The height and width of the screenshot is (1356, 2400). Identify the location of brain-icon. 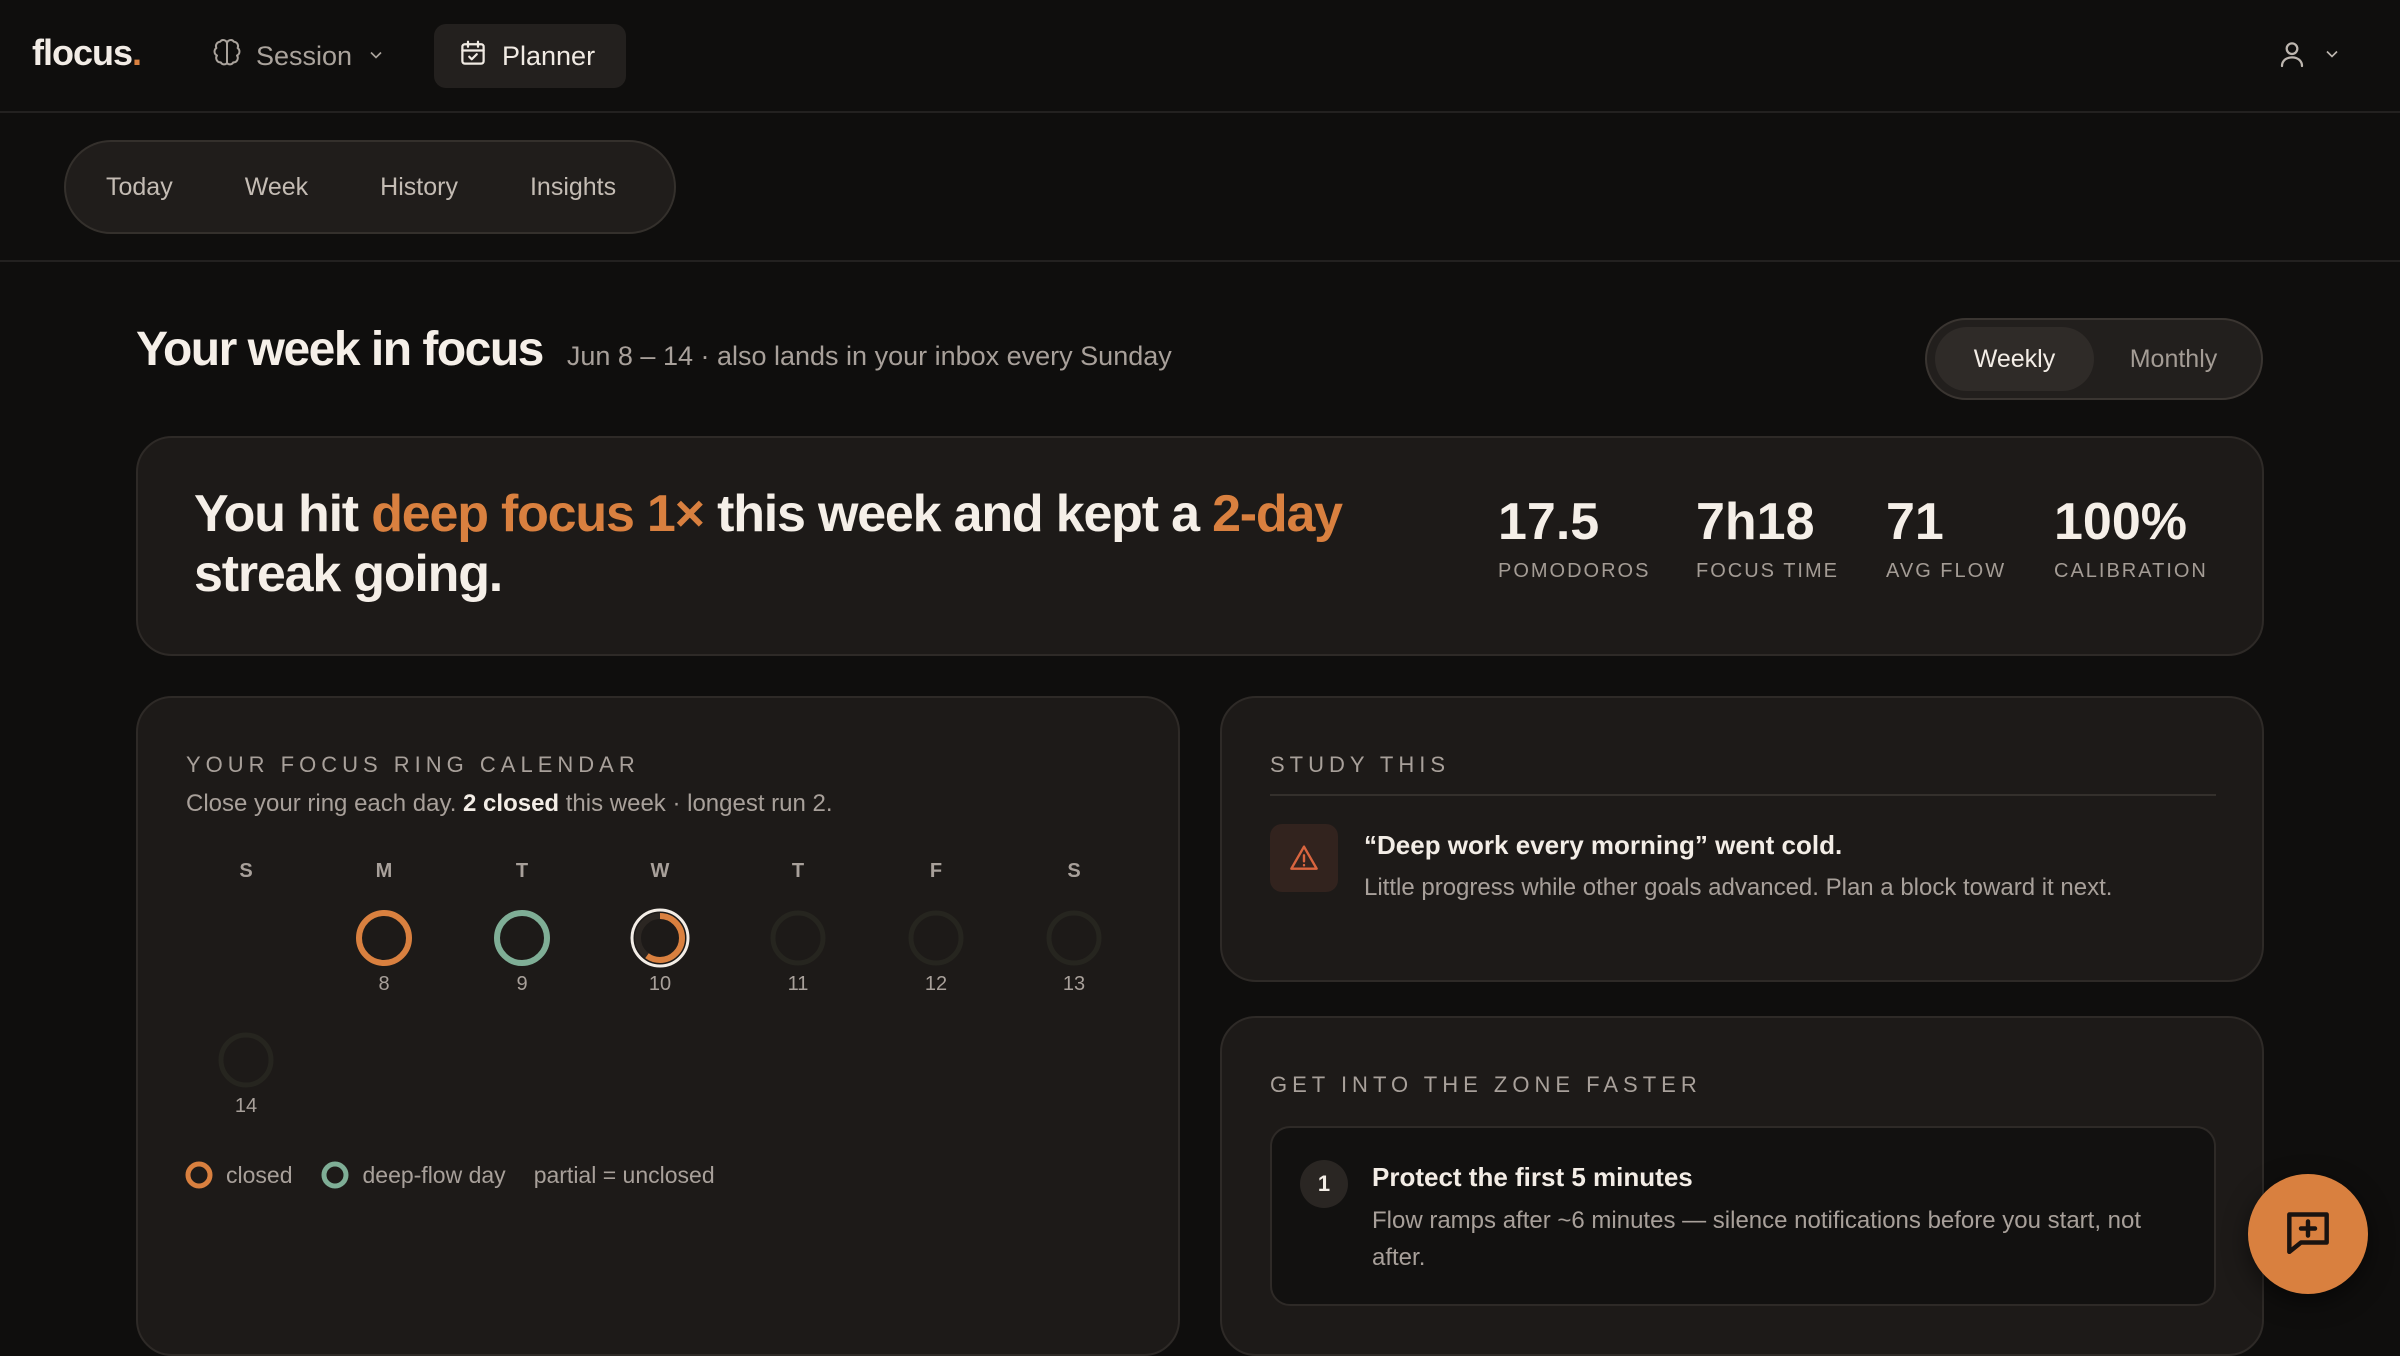
(227, 56).